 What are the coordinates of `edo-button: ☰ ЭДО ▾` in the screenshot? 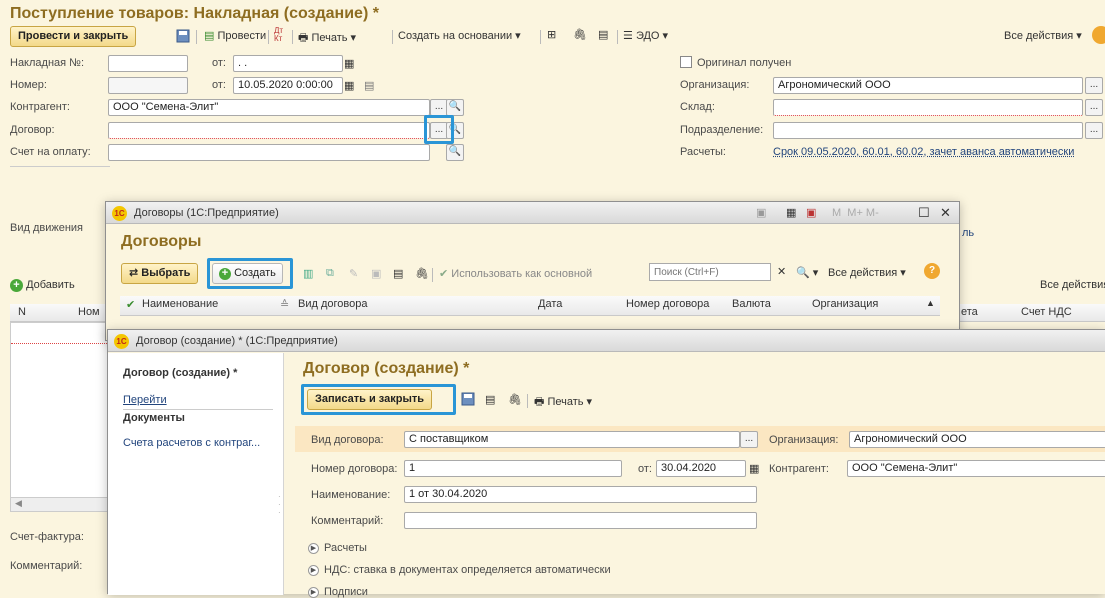 It's located at (645, 35).